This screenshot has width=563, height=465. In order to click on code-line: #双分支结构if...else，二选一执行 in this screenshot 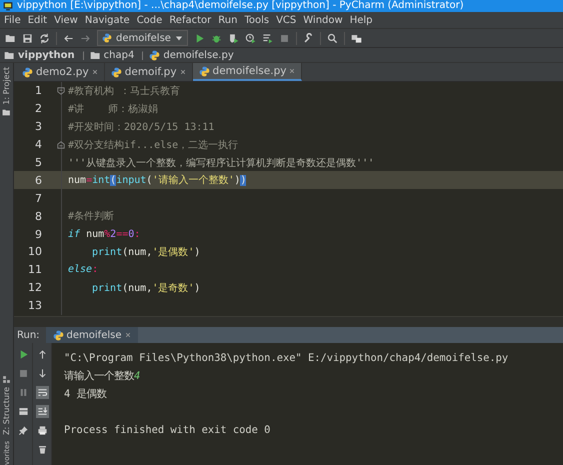, I will do `click(153, 145)`.